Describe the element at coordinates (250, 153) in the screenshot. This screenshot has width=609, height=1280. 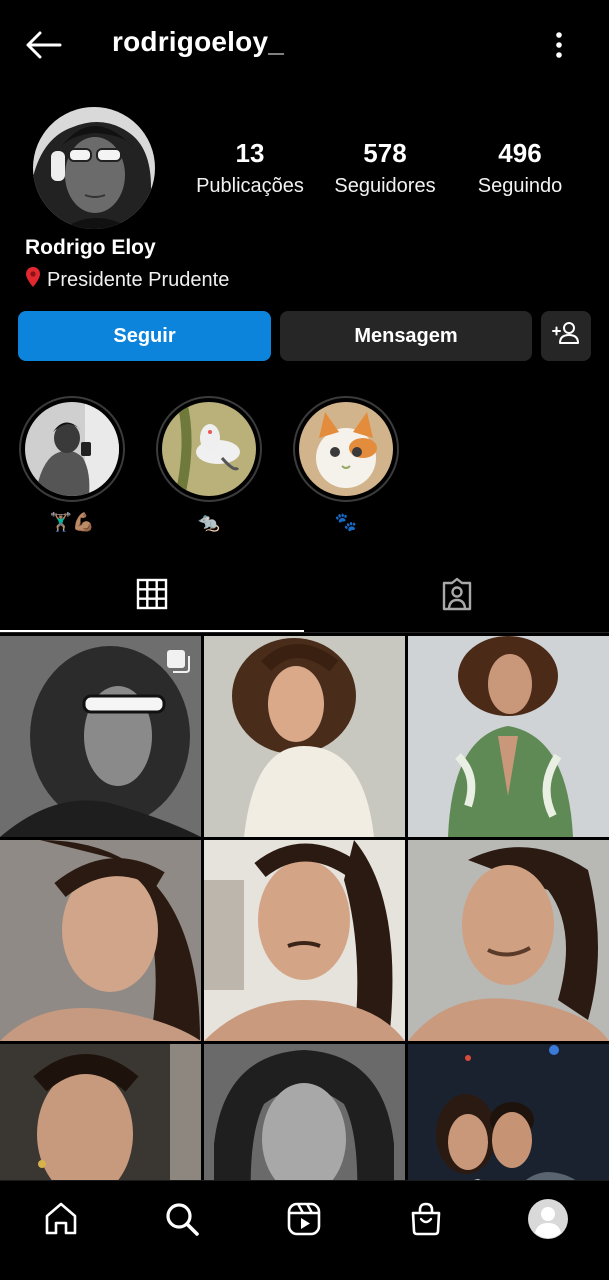
I see `stat-value: 13` at that location.